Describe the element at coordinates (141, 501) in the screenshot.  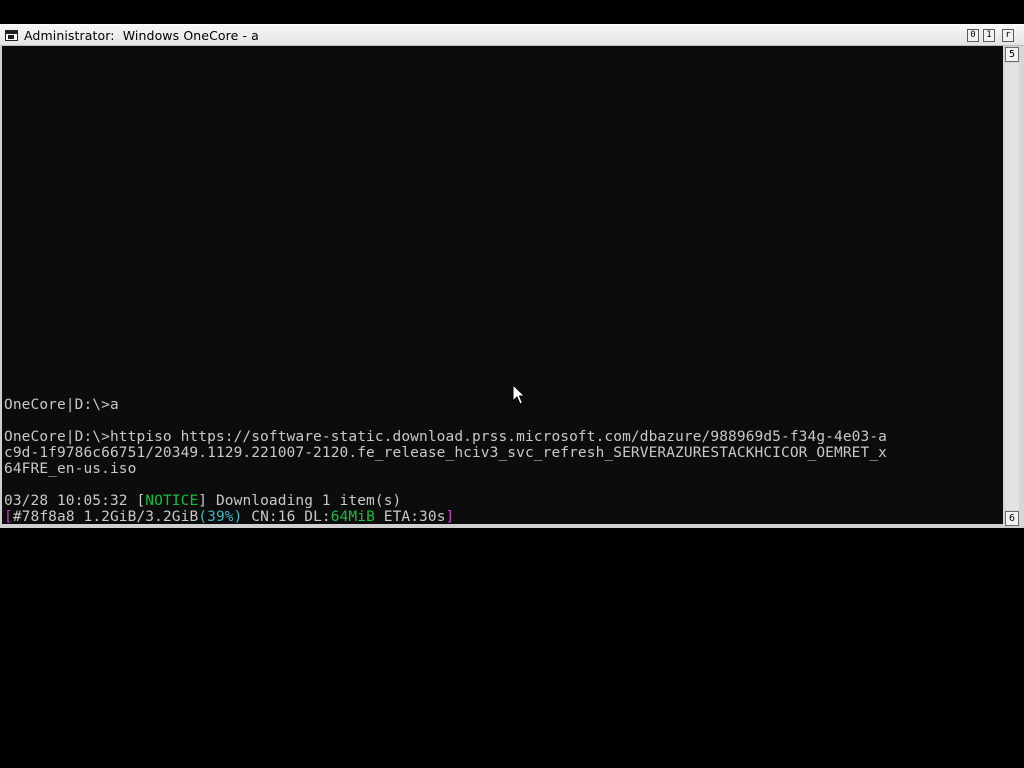
I see `notice-open-bracket: [` at that location.